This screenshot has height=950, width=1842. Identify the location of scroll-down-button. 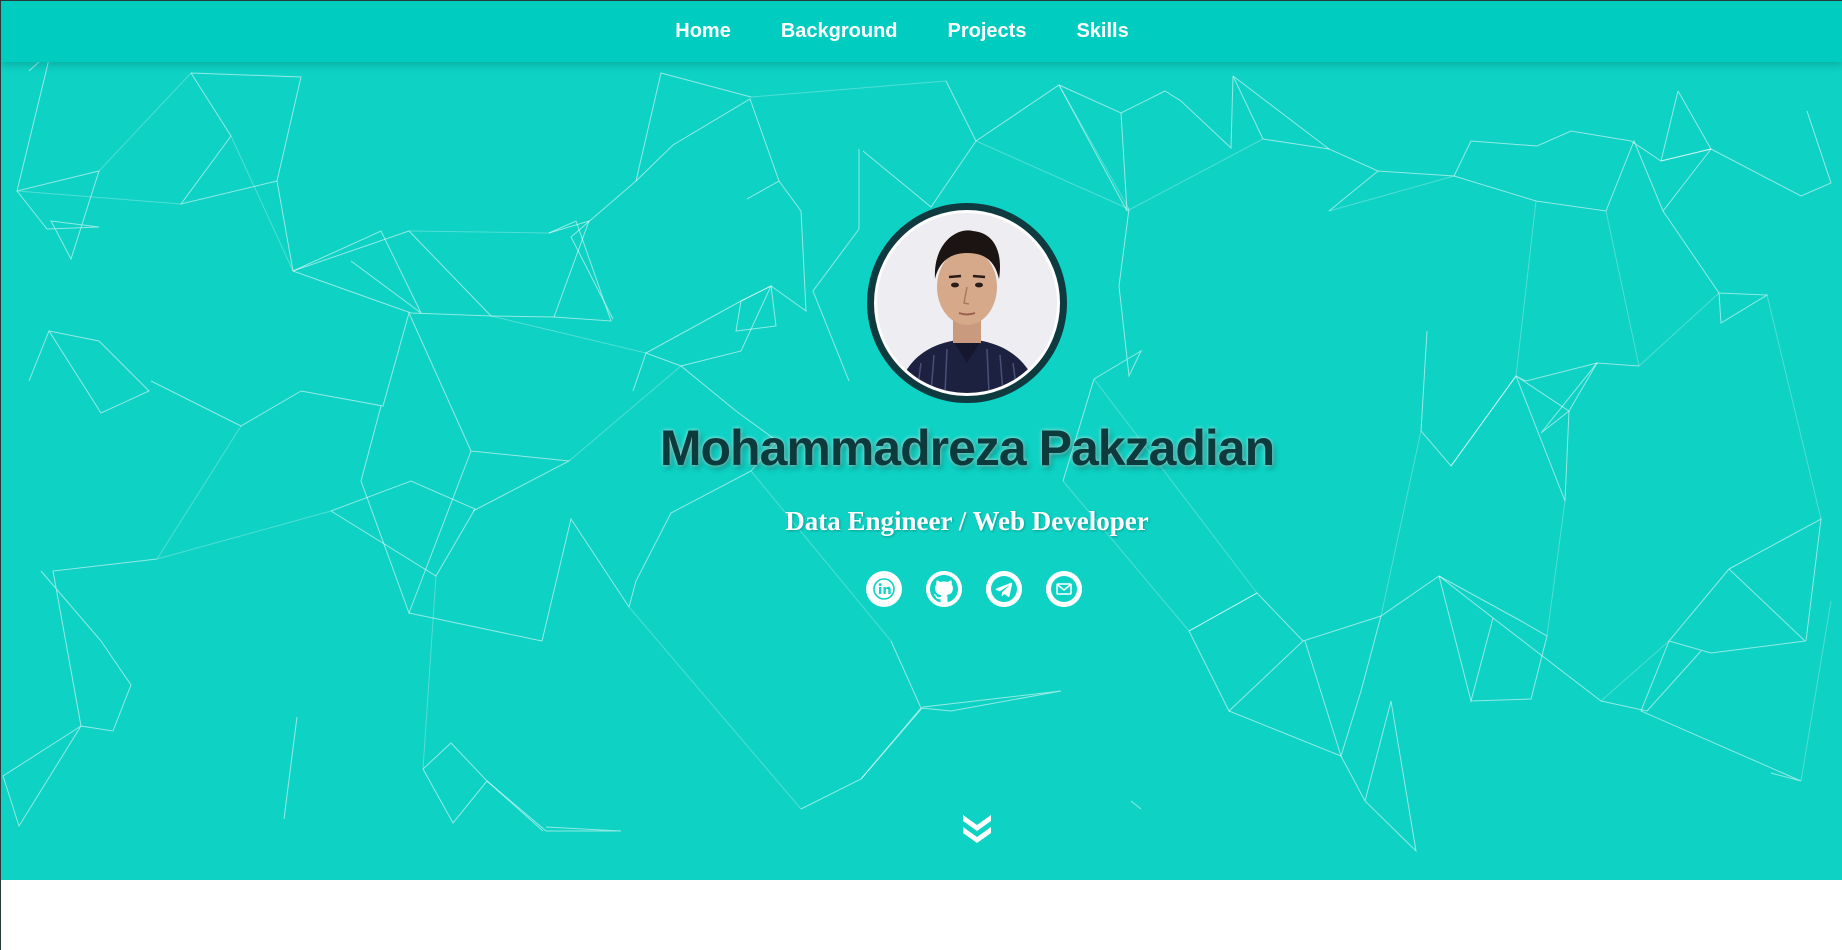
(977, 829).